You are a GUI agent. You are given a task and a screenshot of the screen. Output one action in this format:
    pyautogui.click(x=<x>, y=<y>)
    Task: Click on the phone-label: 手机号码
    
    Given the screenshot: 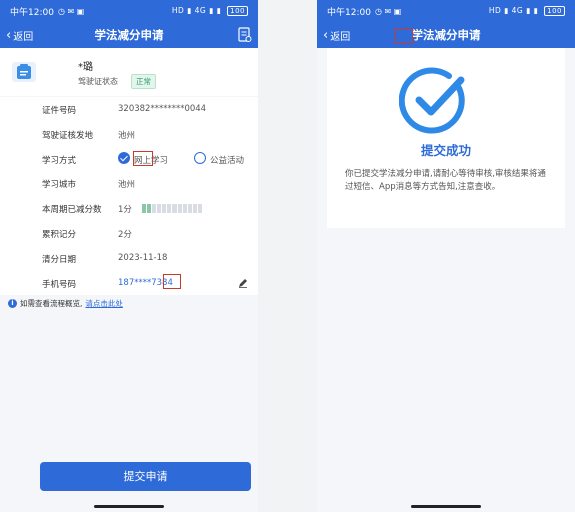 What is the action you would take?
    pyautogui.click(x=59, y=284)
    